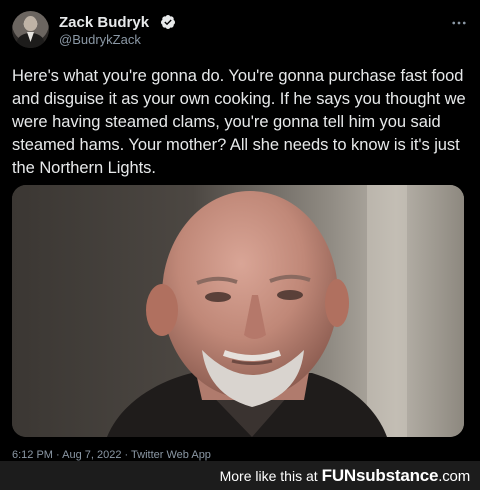 The height and width of the screenshot is (490, 480). Describe the element at coordinates (30, 23) in the screenshot. I see `avatar-head-shape` at that location.